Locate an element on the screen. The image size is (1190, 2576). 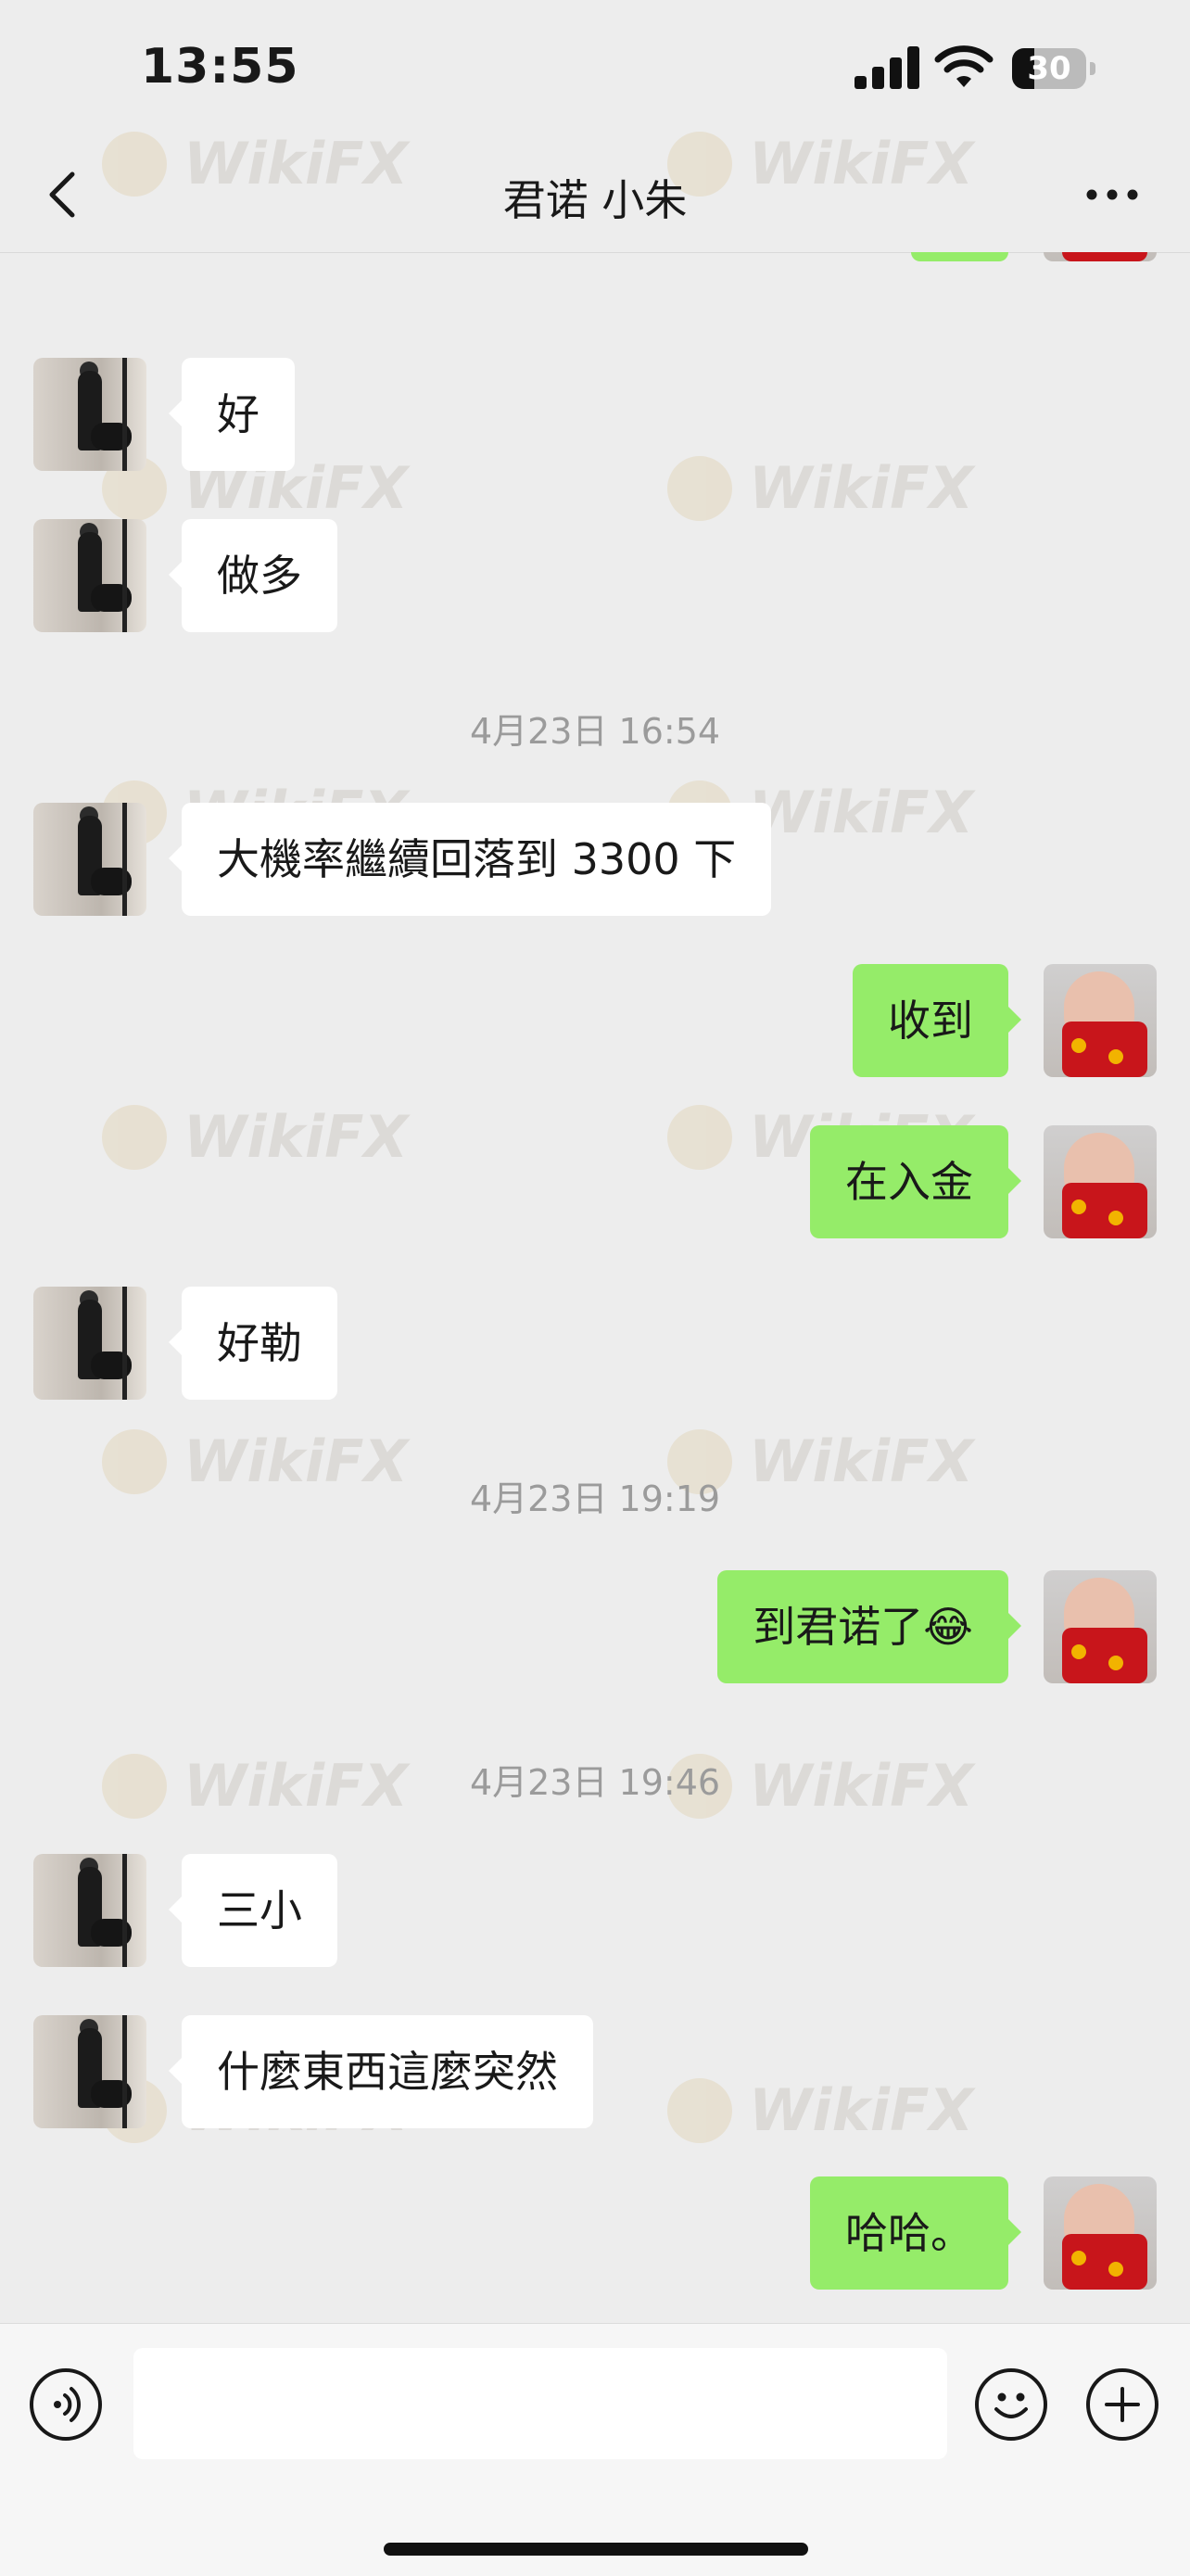
message-bubble-other: 做多 is located at coordinates (253, 575).